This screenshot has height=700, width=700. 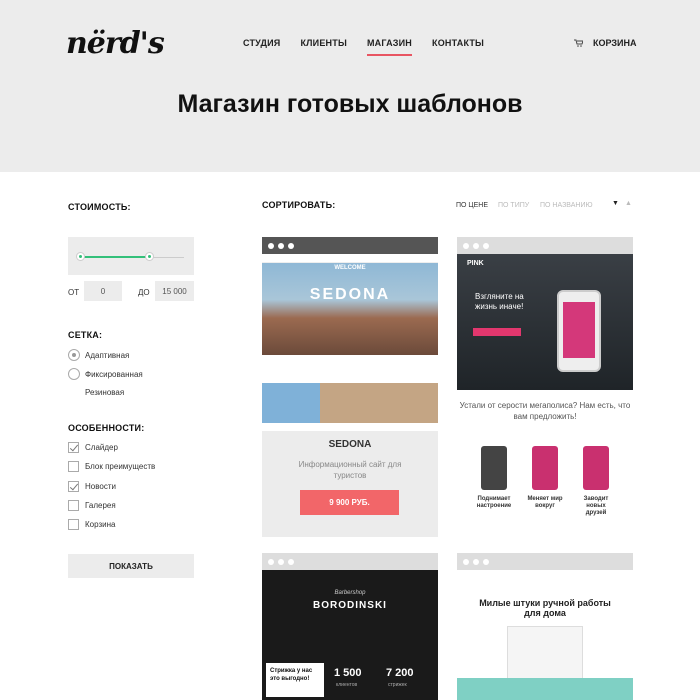 I want to click on range-min-knob, so click(x=80, y=256).